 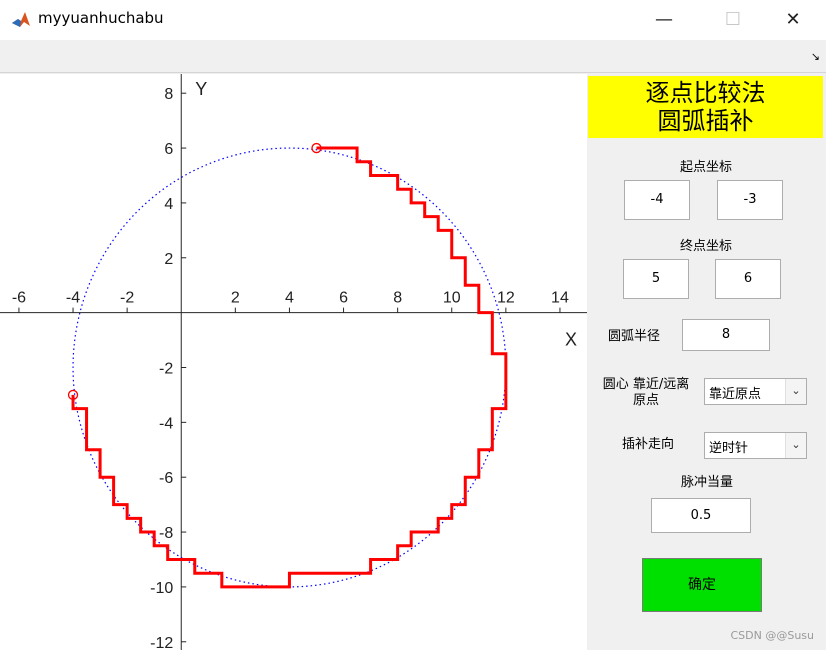 I want to click on y-tick-label: 2, so click(x=168, y=259).